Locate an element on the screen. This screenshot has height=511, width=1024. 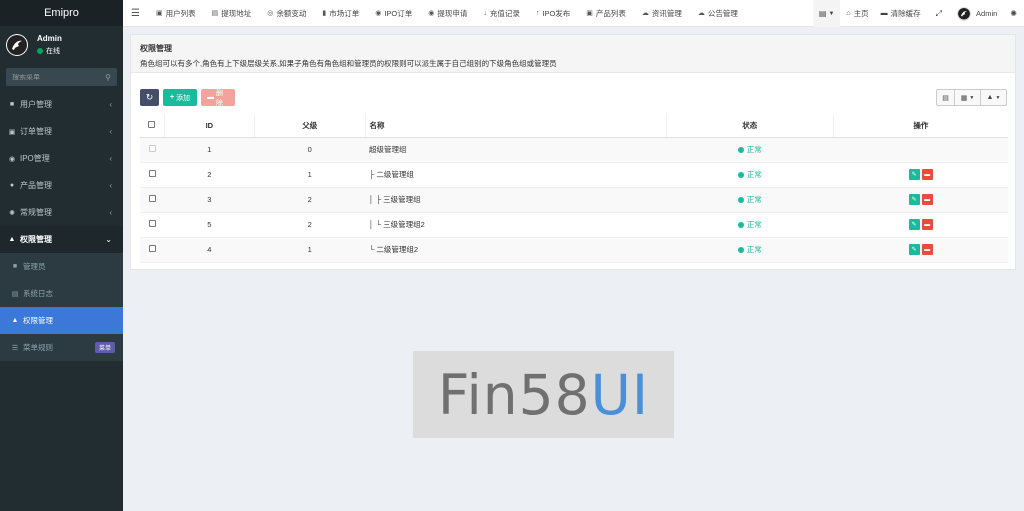
search-input is located at coordinates (52, 77).